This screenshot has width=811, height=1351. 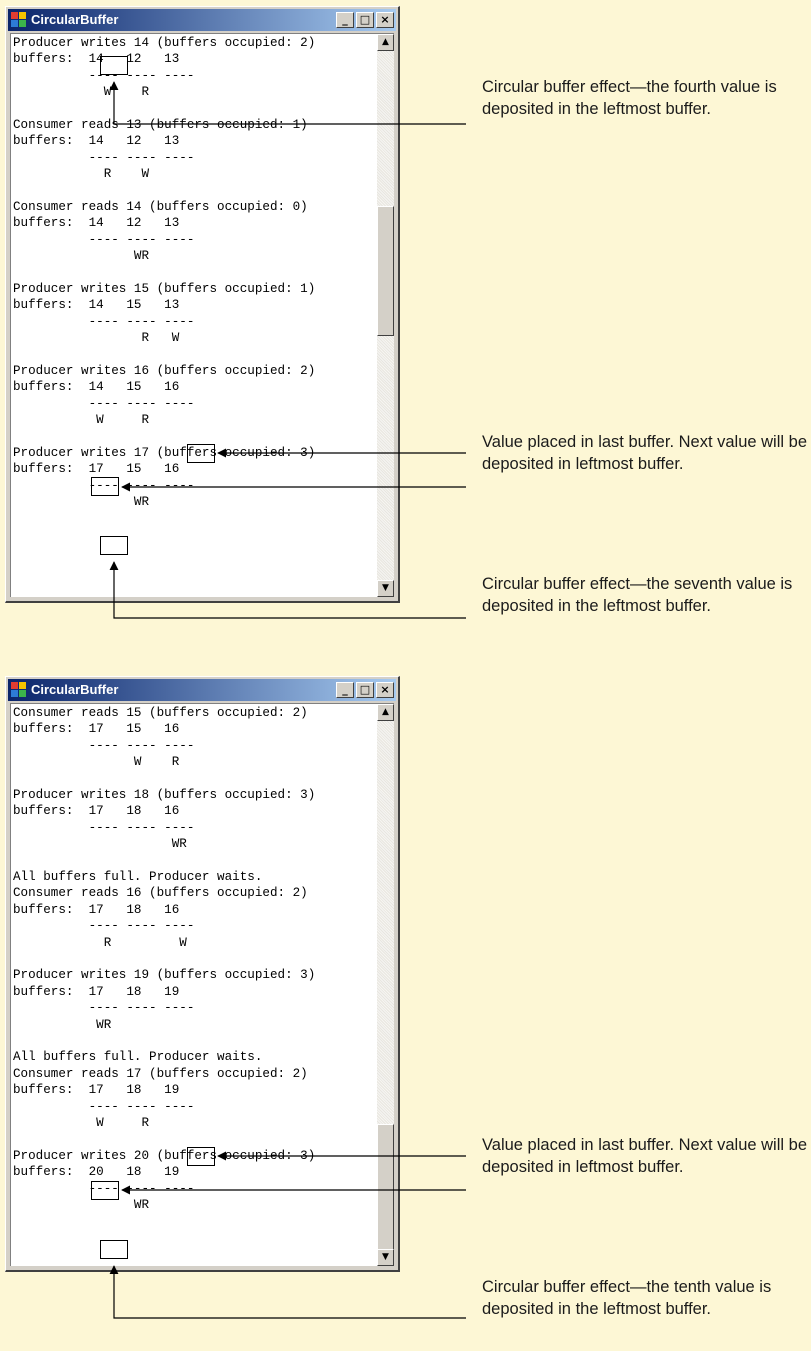 What do you see at coordinates (164, 975) in the screenshot?
I see `output-line: Producer writes 19 (buffers occupied: 3)` at bounding box center [164, 975].